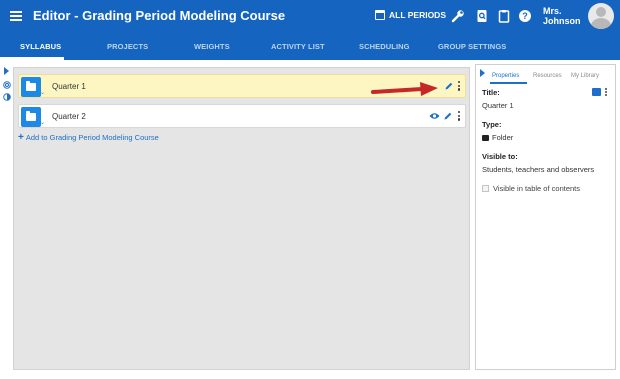 This screenshot has height=379, width=620. Describe the element at coordinates (472, 46) in the screenshot. I see `tab-group-settings: GROUP SETTINGS` at that location.